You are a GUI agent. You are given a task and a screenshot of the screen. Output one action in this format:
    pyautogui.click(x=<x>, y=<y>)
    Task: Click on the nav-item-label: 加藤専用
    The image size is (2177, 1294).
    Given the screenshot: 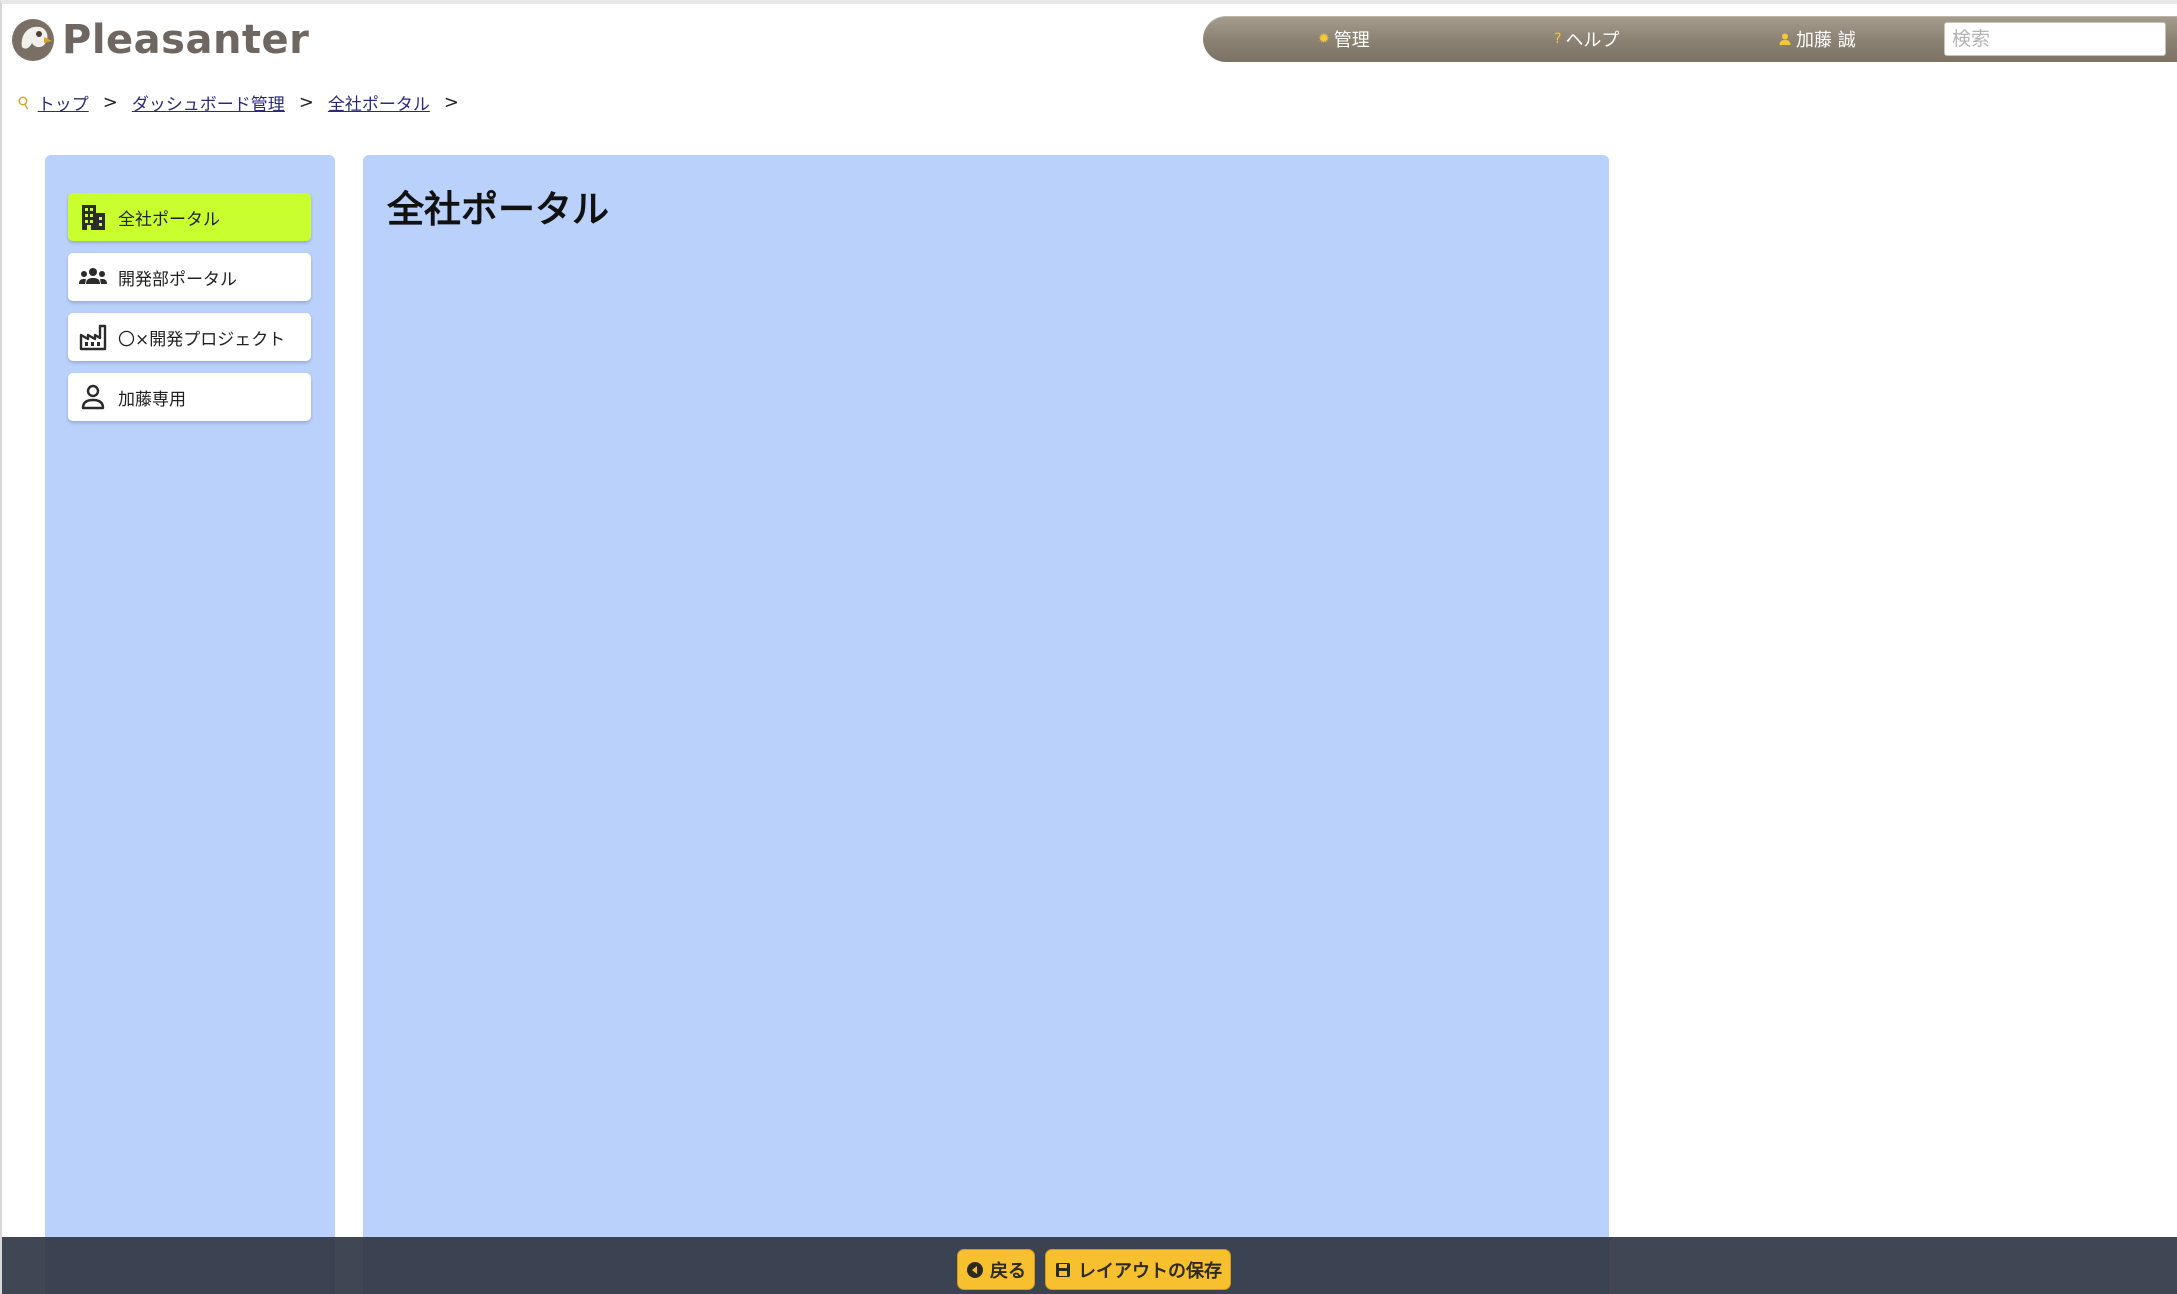 What is the action you would take?
    pyautogui.click(x=152, y=399)
    